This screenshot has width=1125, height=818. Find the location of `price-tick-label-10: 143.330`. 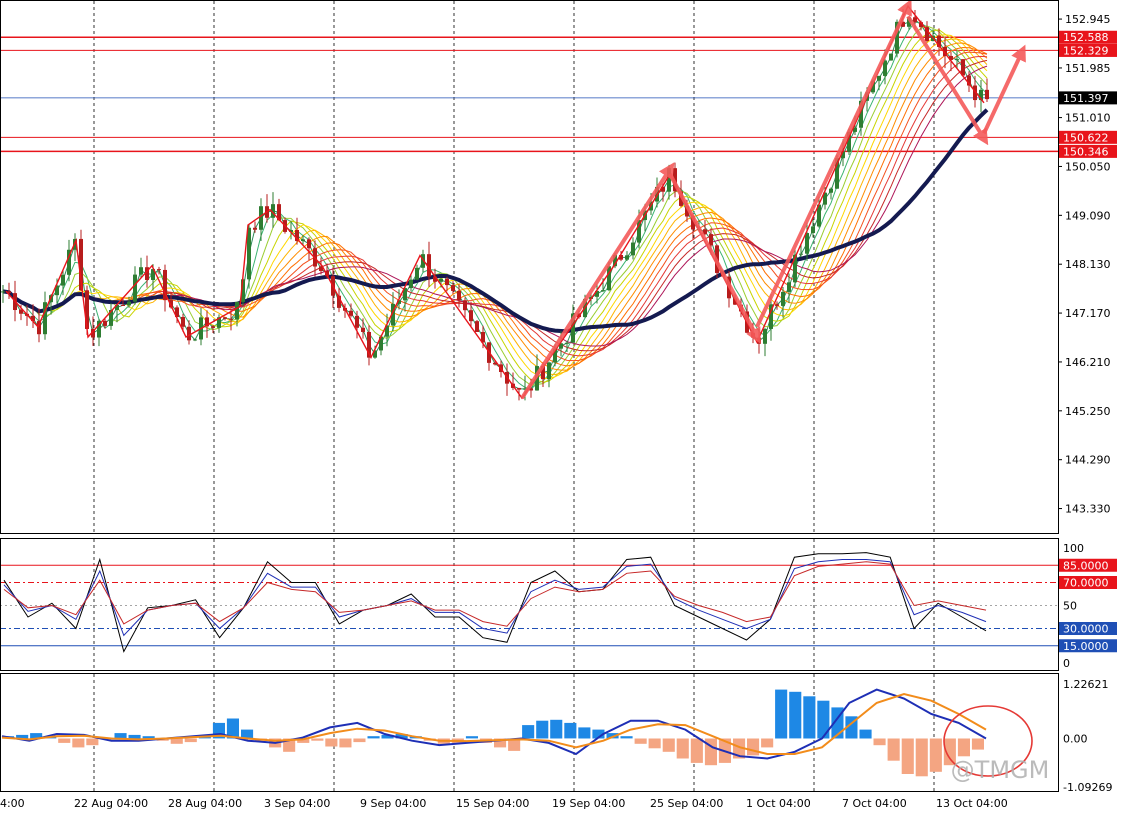

price-tick-label-10: 143.330 is located at coordinates (1088, 509).